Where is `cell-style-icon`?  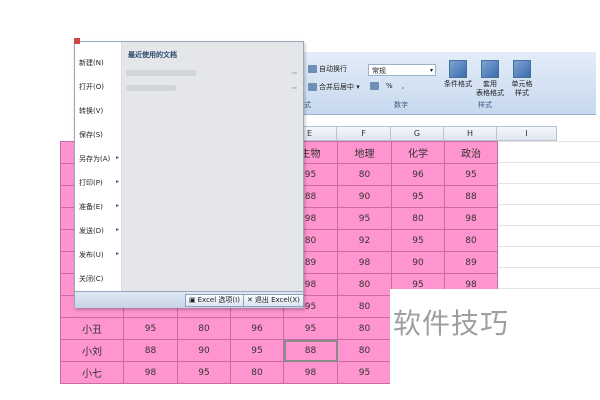 cell-style-icon is located at coordinates (522, 69).